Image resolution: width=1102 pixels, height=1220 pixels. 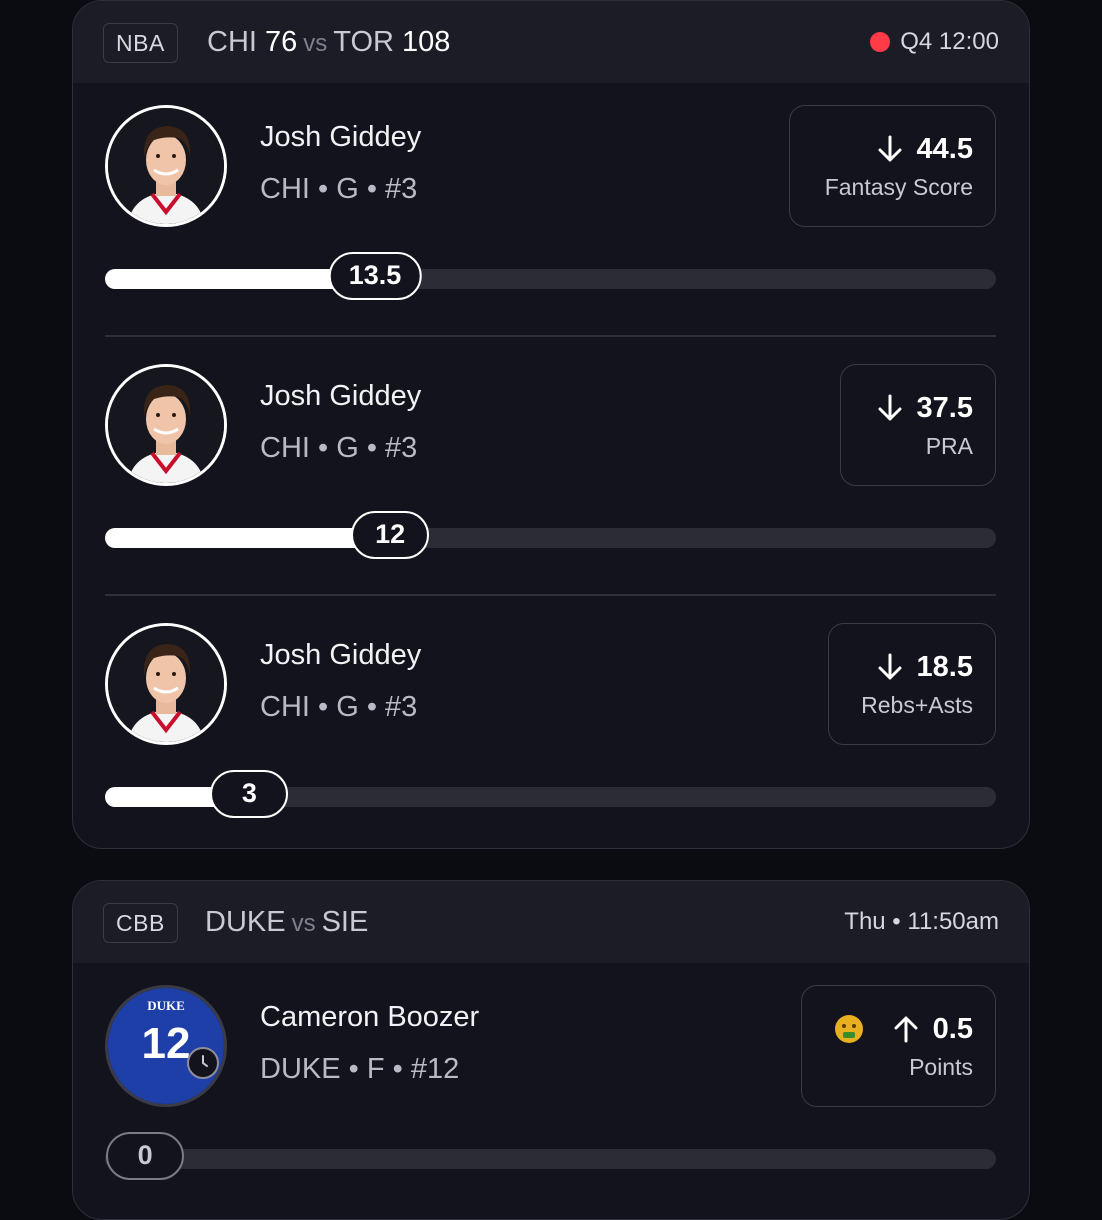 What do you see at coordinates (248, 538) in the screenshot?
I see `progress-fill` at bounding box center [248, 538].